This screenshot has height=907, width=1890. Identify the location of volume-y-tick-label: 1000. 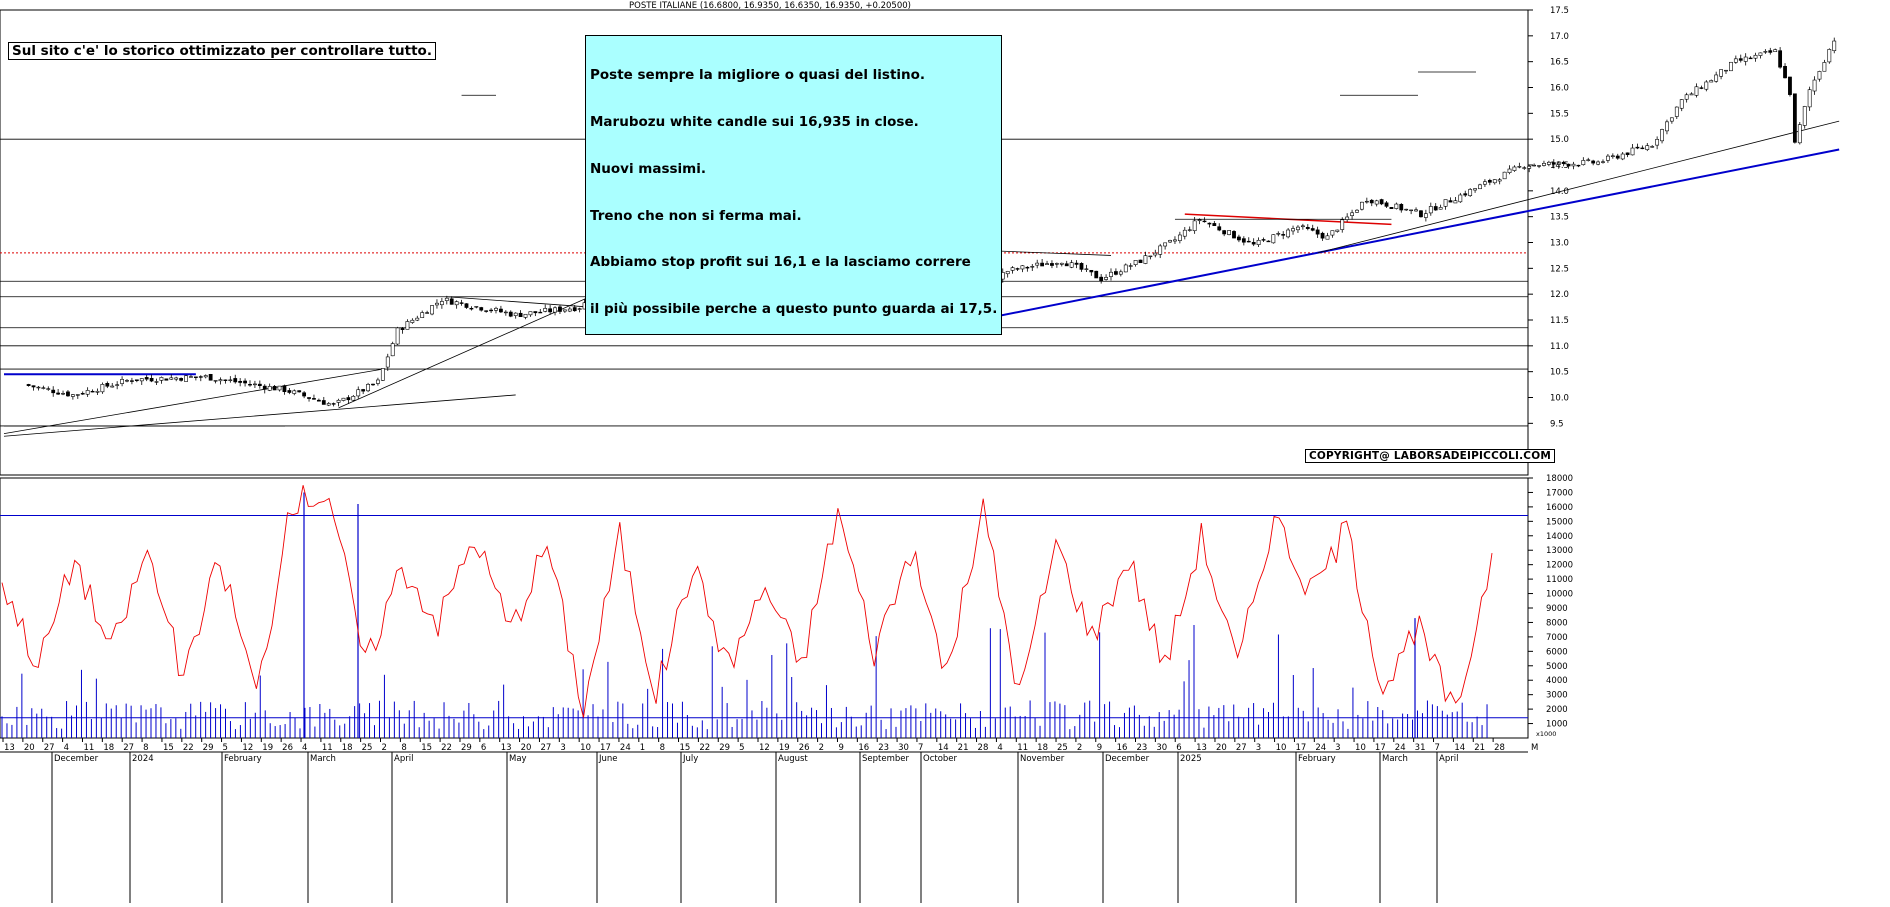
(1557, 725).